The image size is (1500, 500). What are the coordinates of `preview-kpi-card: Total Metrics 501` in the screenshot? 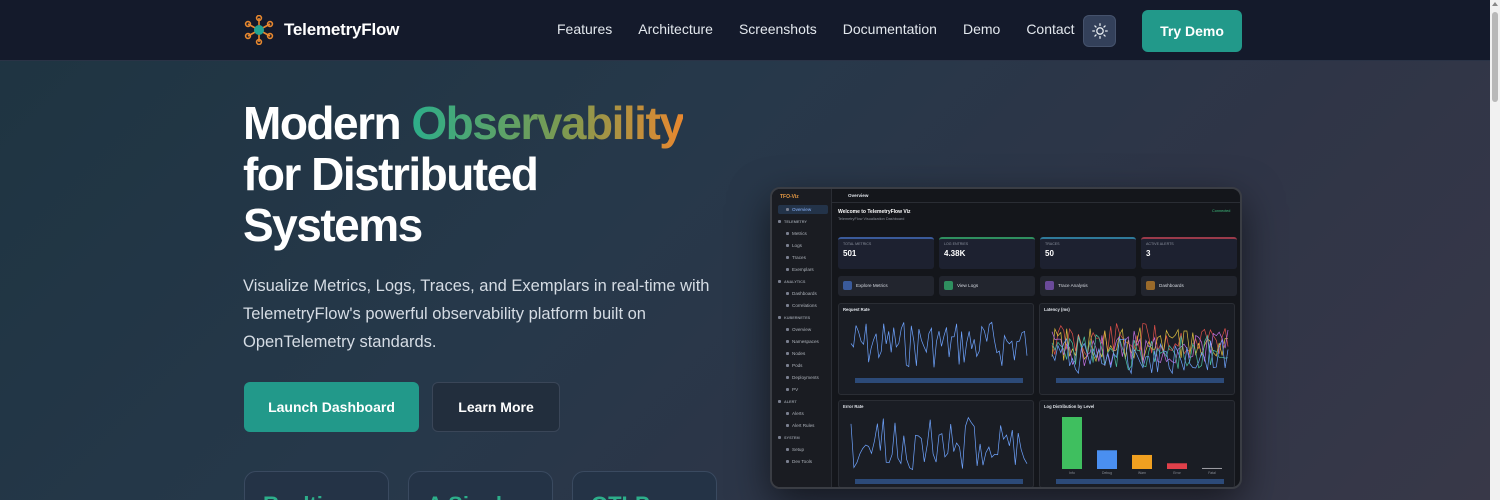 It's located at (886, 253).